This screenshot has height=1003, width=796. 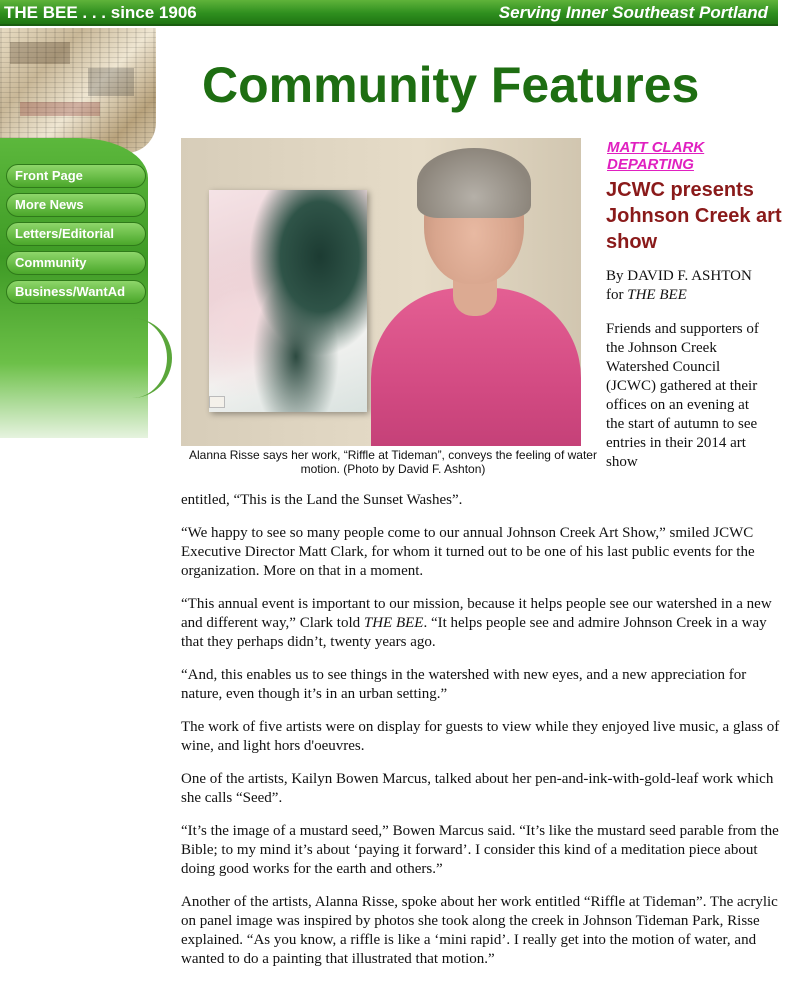 What do you see at coordinates (393, 623) in the screenshot?
I see `publication-name: THE BEE` at bounding box center [393, 623].